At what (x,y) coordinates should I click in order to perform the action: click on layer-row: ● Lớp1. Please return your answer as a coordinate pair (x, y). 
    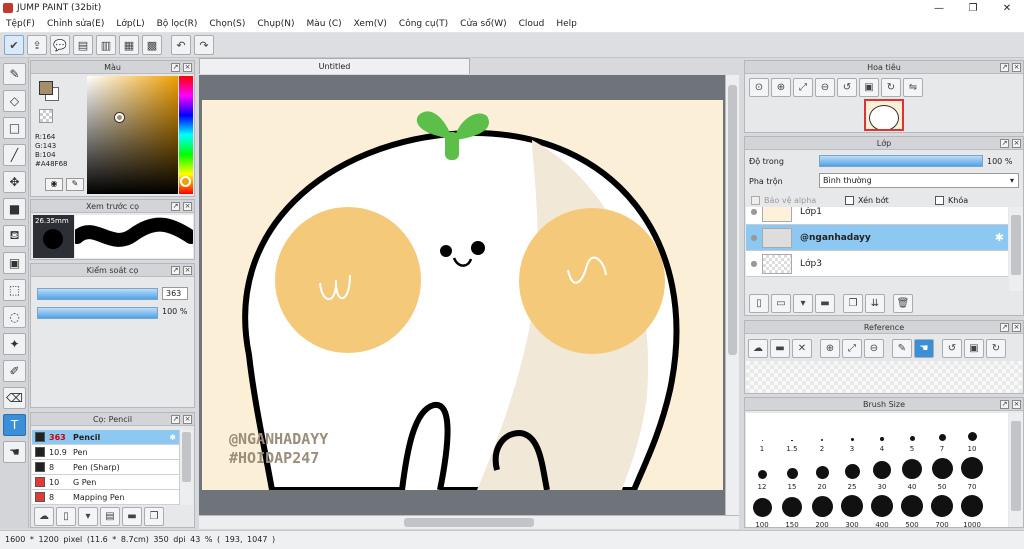
    Looking at the image, I should click on (877, 216).